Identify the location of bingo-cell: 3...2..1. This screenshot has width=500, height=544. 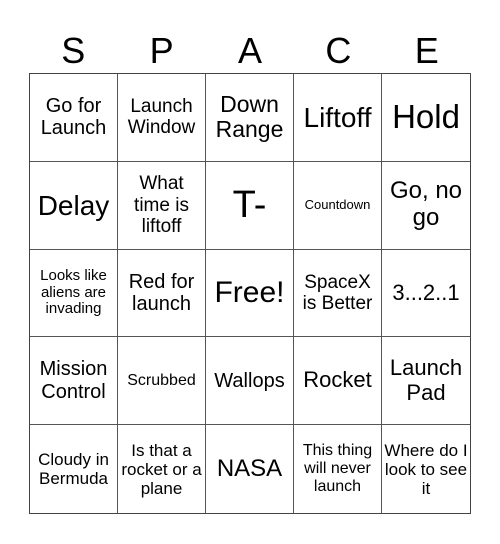
(426, 294).